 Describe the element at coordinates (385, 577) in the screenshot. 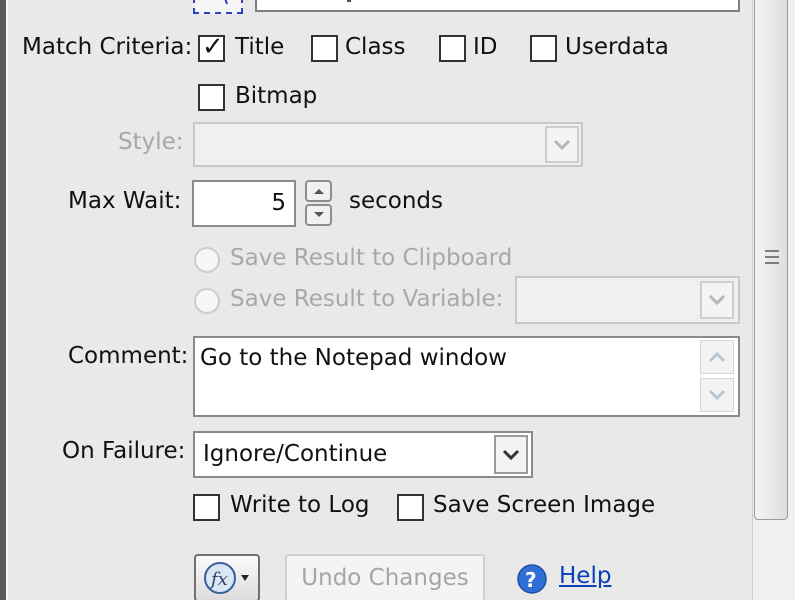

I see `undo-changes-button: Undo Changes` at that location.